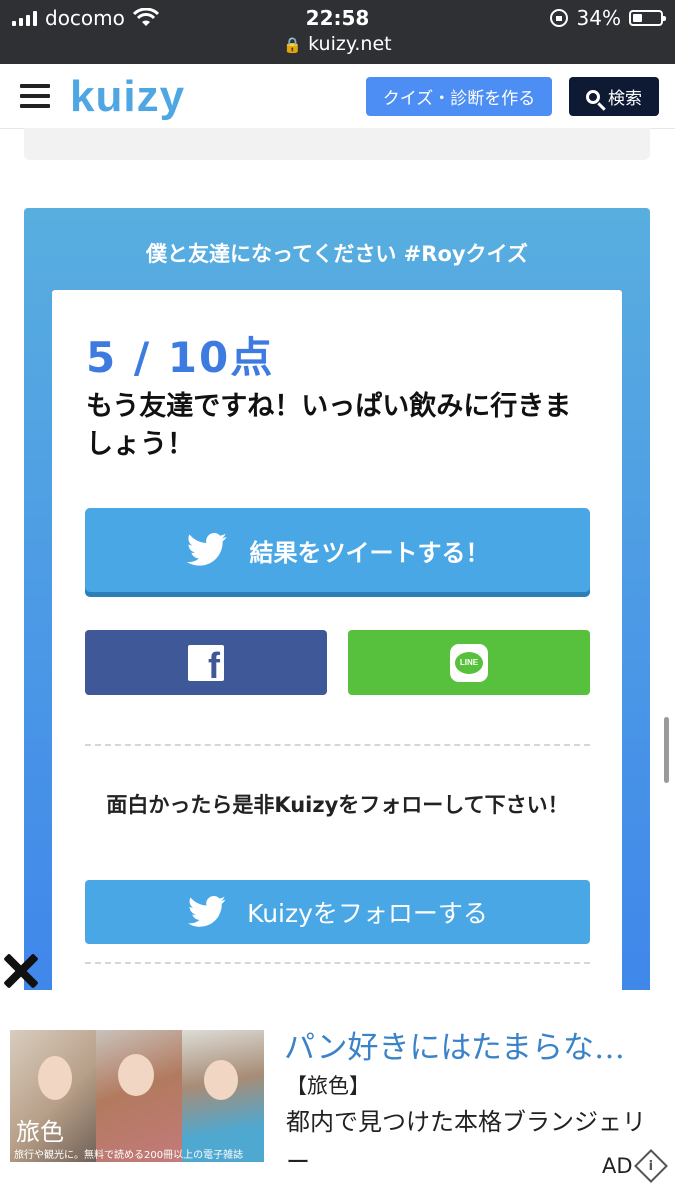 Image resolution: width=675 pixels, height=1200 pixels. What do you see at coordinates (367, 913) in the screenshot?
I see `follow-kuizy-label: Kuizyをフォローする` at bounding box center [367, 913].